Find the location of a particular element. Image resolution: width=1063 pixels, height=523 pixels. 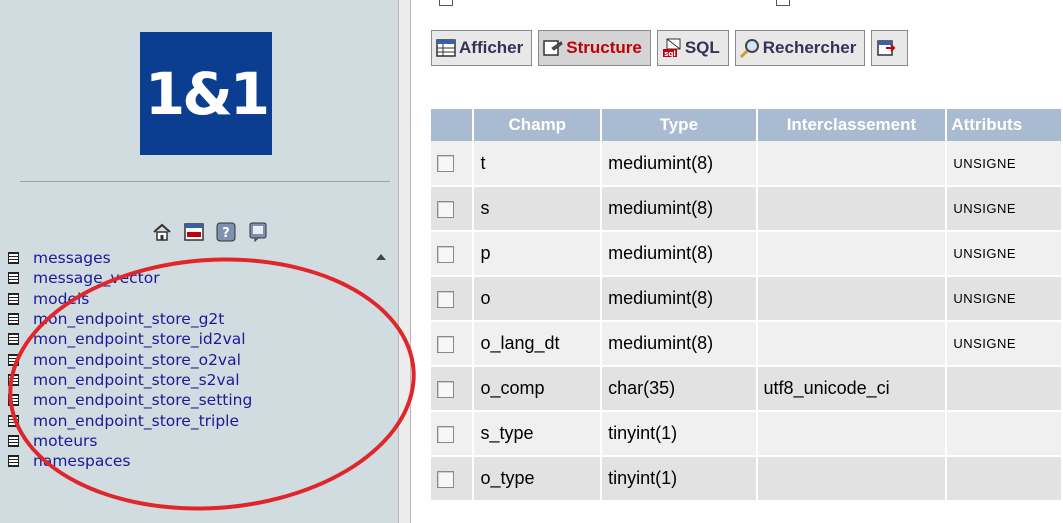

table-name: namespaces is located at coordinates (82, 461).